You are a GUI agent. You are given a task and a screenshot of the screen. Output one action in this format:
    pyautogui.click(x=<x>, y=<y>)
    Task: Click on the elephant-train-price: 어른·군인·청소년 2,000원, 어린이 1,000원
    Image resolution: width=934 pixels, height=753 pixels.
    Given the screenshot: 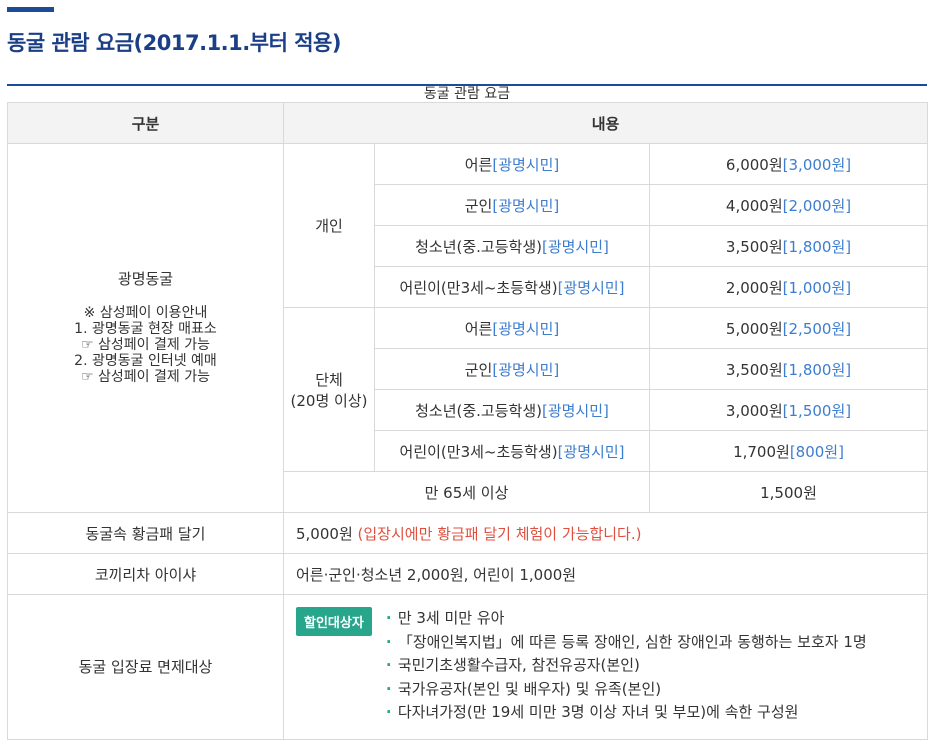 What is the action you would take?
    pyautogui.click(x=605, y=574)
    